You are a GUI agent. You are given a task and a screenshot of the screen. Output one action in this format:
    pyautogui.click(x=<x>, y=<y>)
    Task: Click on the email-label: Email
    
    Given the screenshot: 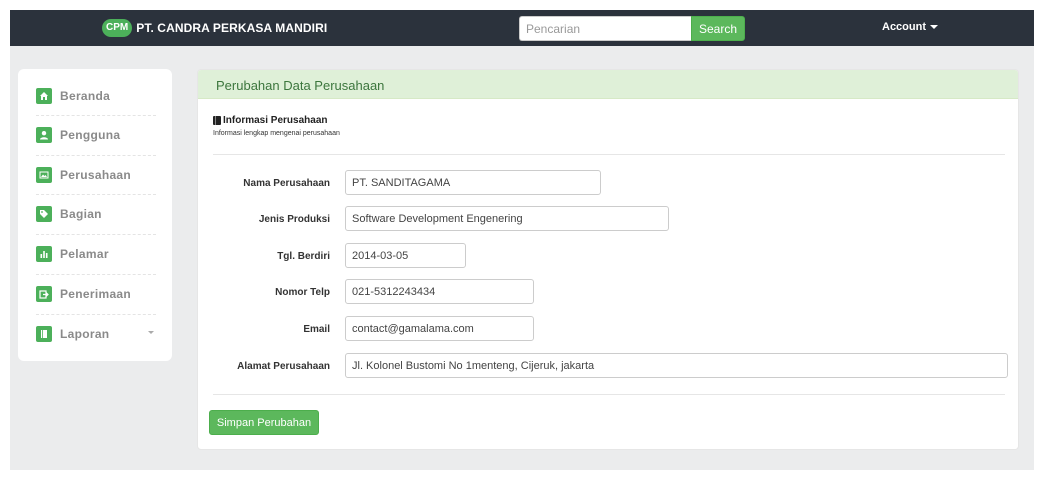 What is the action you would take?
    pyautogui.click(x=316, y=329)
    